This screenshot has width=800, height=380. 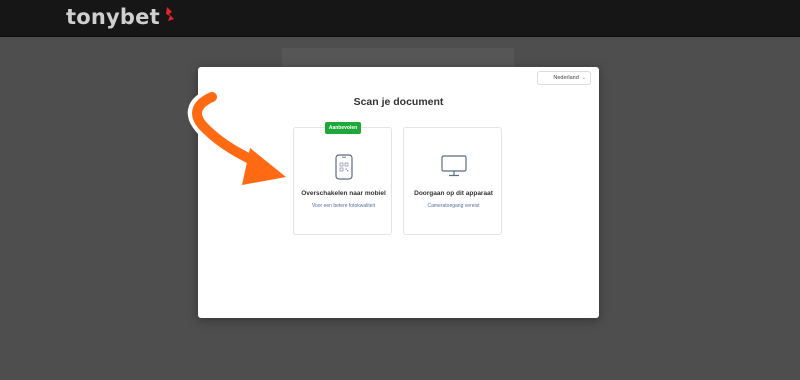 I want to click on tonybet-logo: tonybet, so click(x=121, y=17).